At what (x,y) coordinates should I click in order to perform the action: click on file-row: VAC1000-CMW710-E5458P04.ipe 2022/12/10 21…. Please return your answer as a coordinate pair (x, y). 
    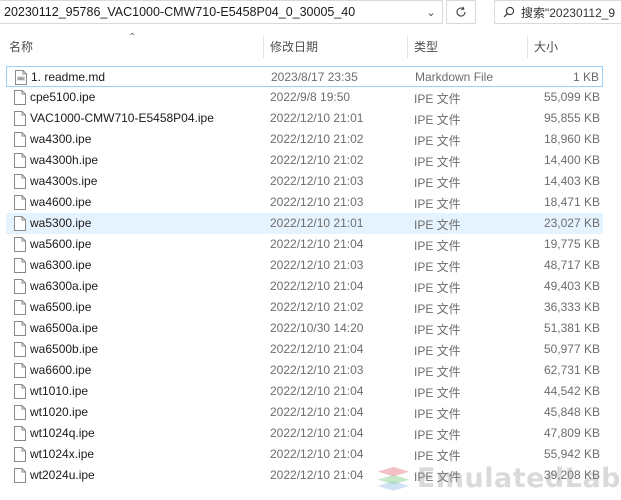
    Looking at the image, I should click on (304, 118).